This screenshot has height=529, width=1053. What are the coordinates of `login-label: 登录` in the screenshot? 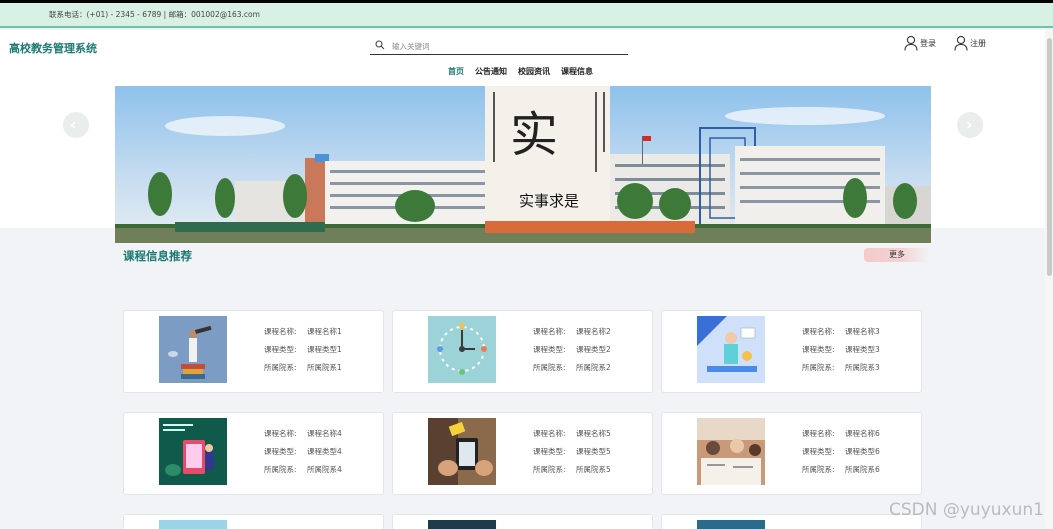 It's located at (928, 43).